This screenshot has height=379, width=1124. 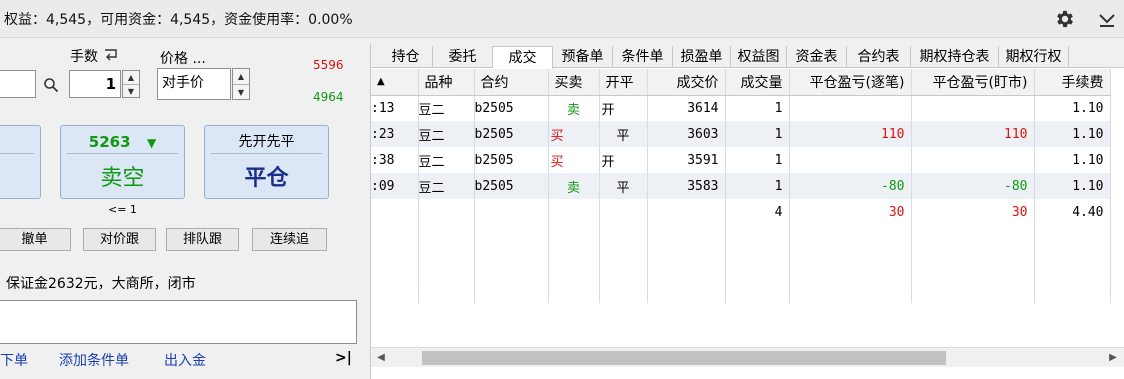 I want to click on chase-counter-price-button: 对价跟, so click(x=119, y=239).